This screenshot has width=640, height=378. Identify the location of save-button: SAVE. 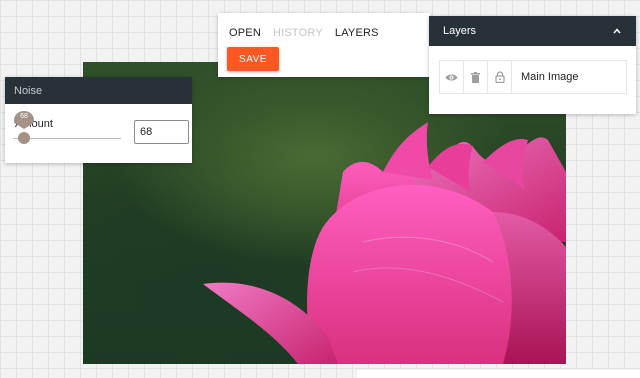
(253, 59).